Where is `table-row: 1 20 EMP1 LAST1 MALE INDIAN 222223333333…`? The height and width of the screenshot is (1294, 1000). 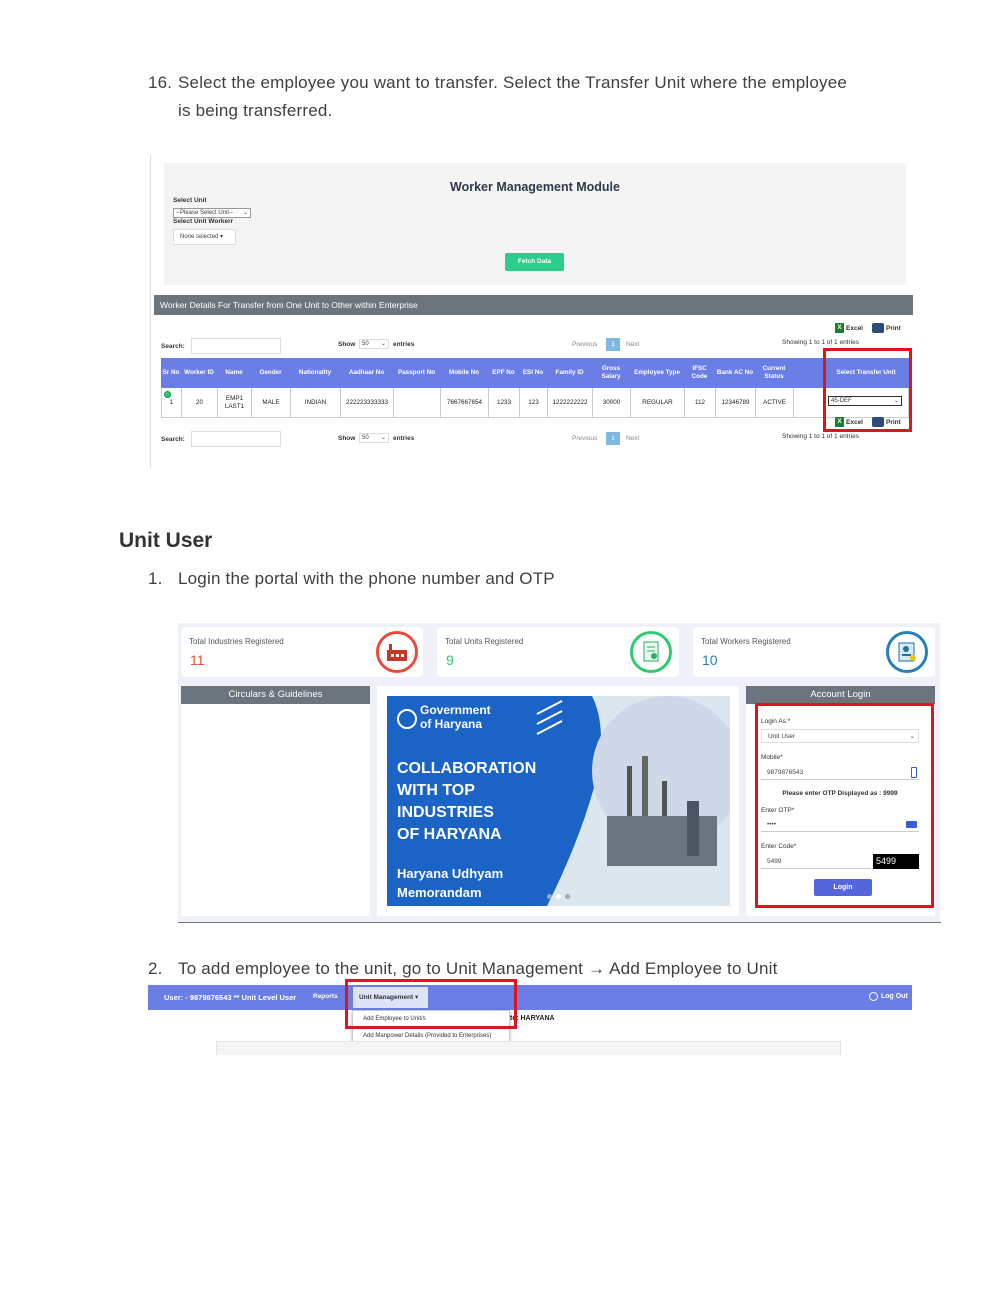
table-row: 1 20 EMP1 LAST1 MALE INDIAN 222223333333… is located at coordinates (535, 403).